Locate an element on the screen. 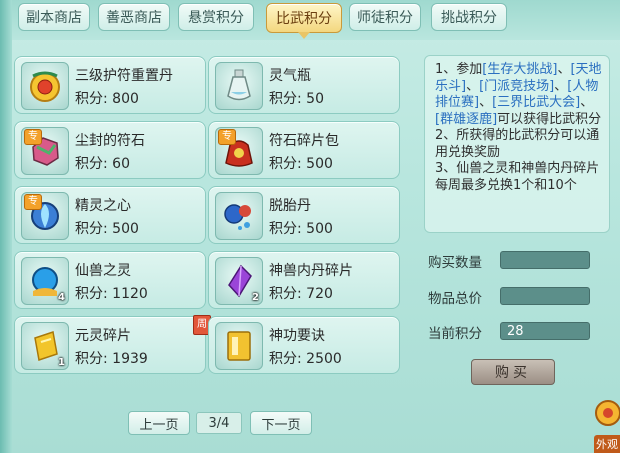  current-points-label: 当前积分 is located at coordinates (455, 334).